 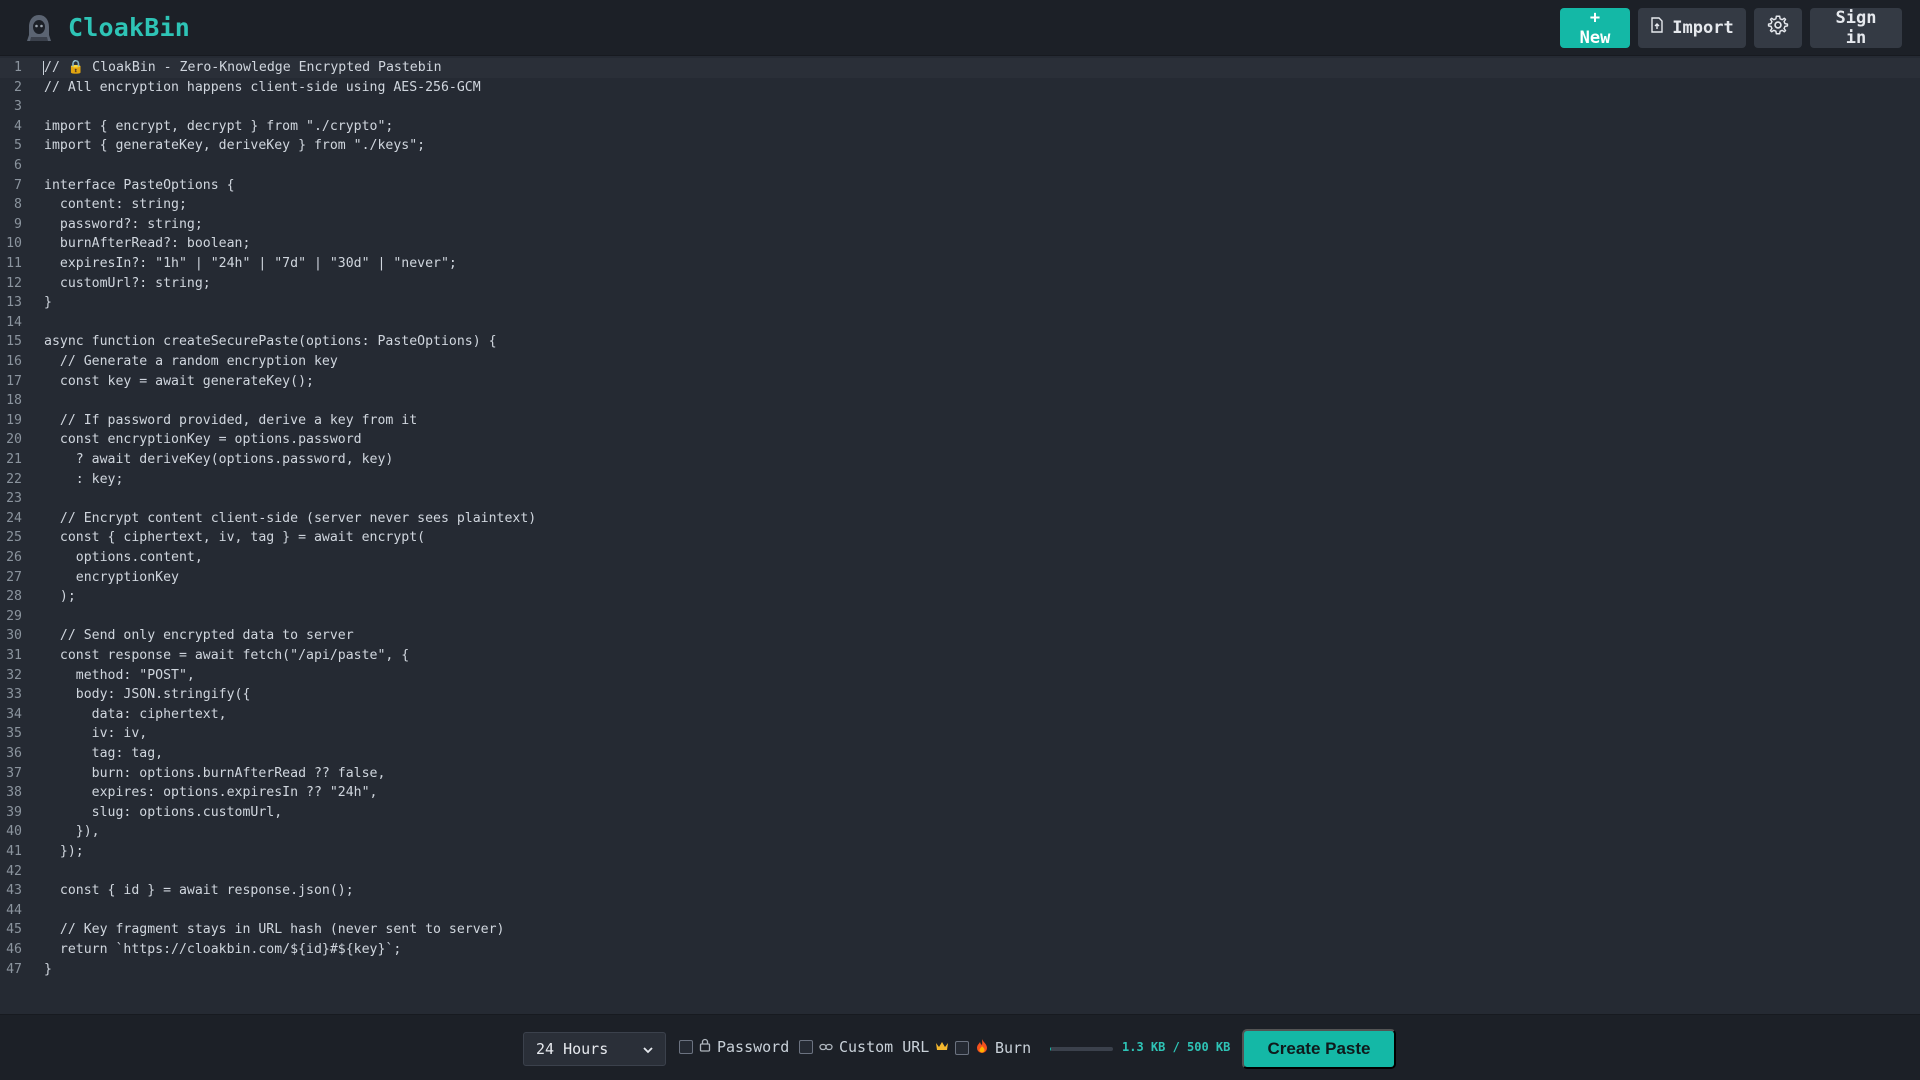 I want to click on code-line: 3, so click(x=960, y=107).